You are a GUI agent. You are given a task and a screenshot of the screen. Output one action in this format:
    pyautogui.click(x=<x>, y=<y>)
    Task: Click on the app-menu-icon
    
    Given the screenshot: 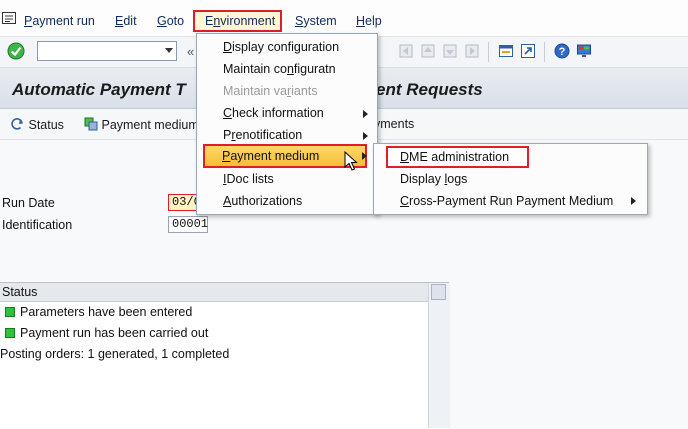 What is the action you would take?
    pyautogui.click(x=9, y=18)
    